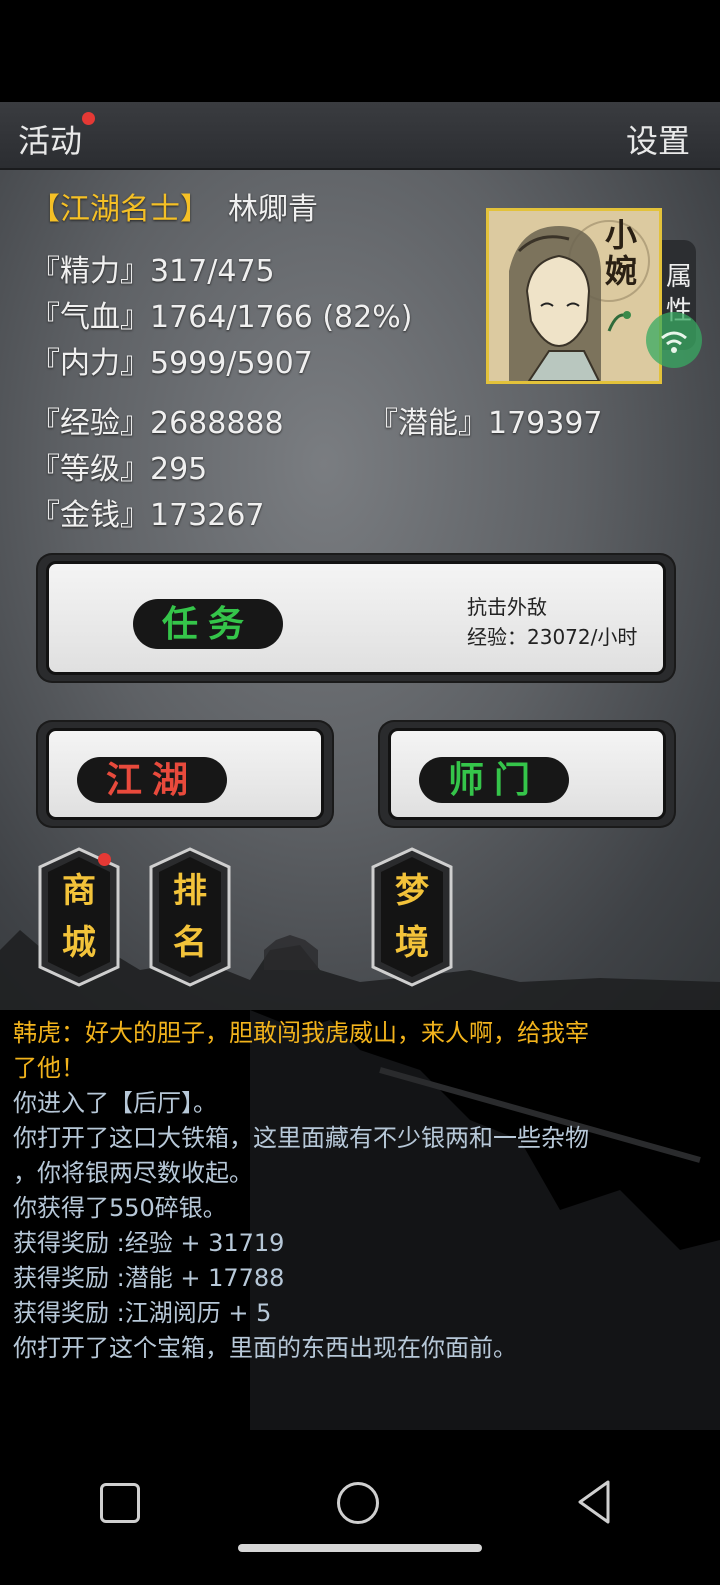 The image size is (720, 1585). I want to click on player-name: 林卿青, so click(273, 209).